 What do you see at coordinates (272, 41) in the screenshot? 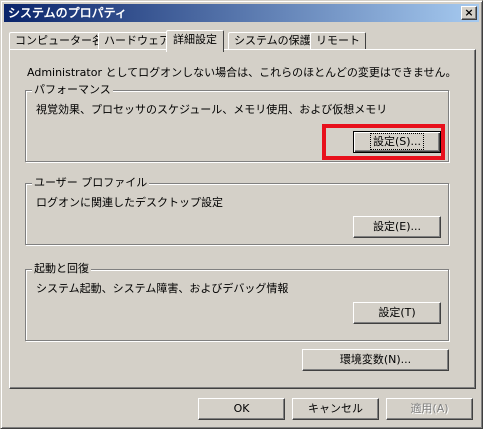
I see `tab-system-protection: システムの保護` at bounding box center [272, 41].